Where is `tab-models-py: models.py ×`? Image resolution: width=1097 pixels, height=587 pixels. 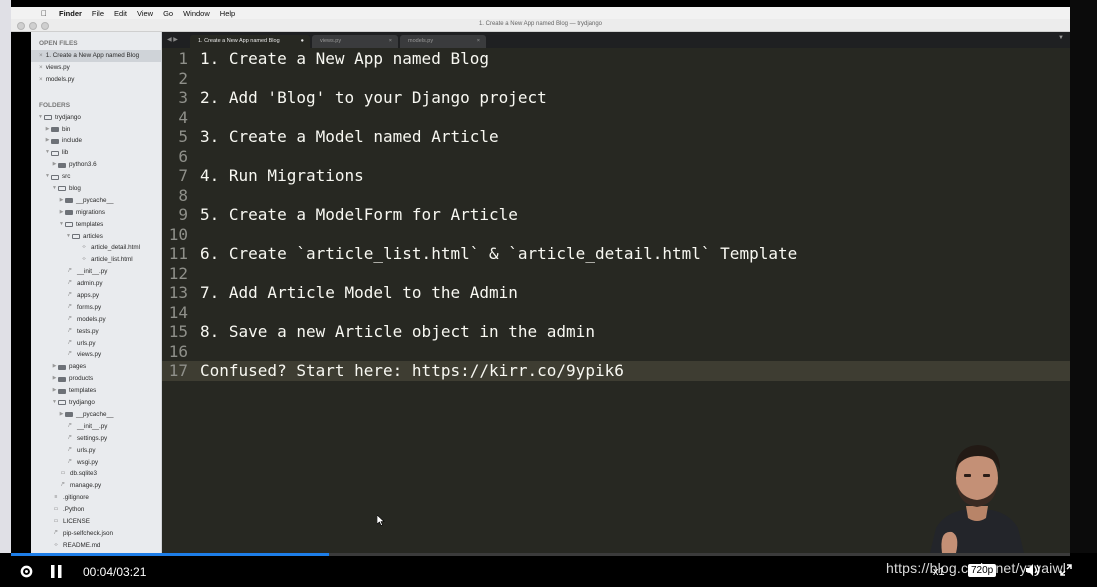
tab-models-py: models.py × is located at coordinates (443, 41).